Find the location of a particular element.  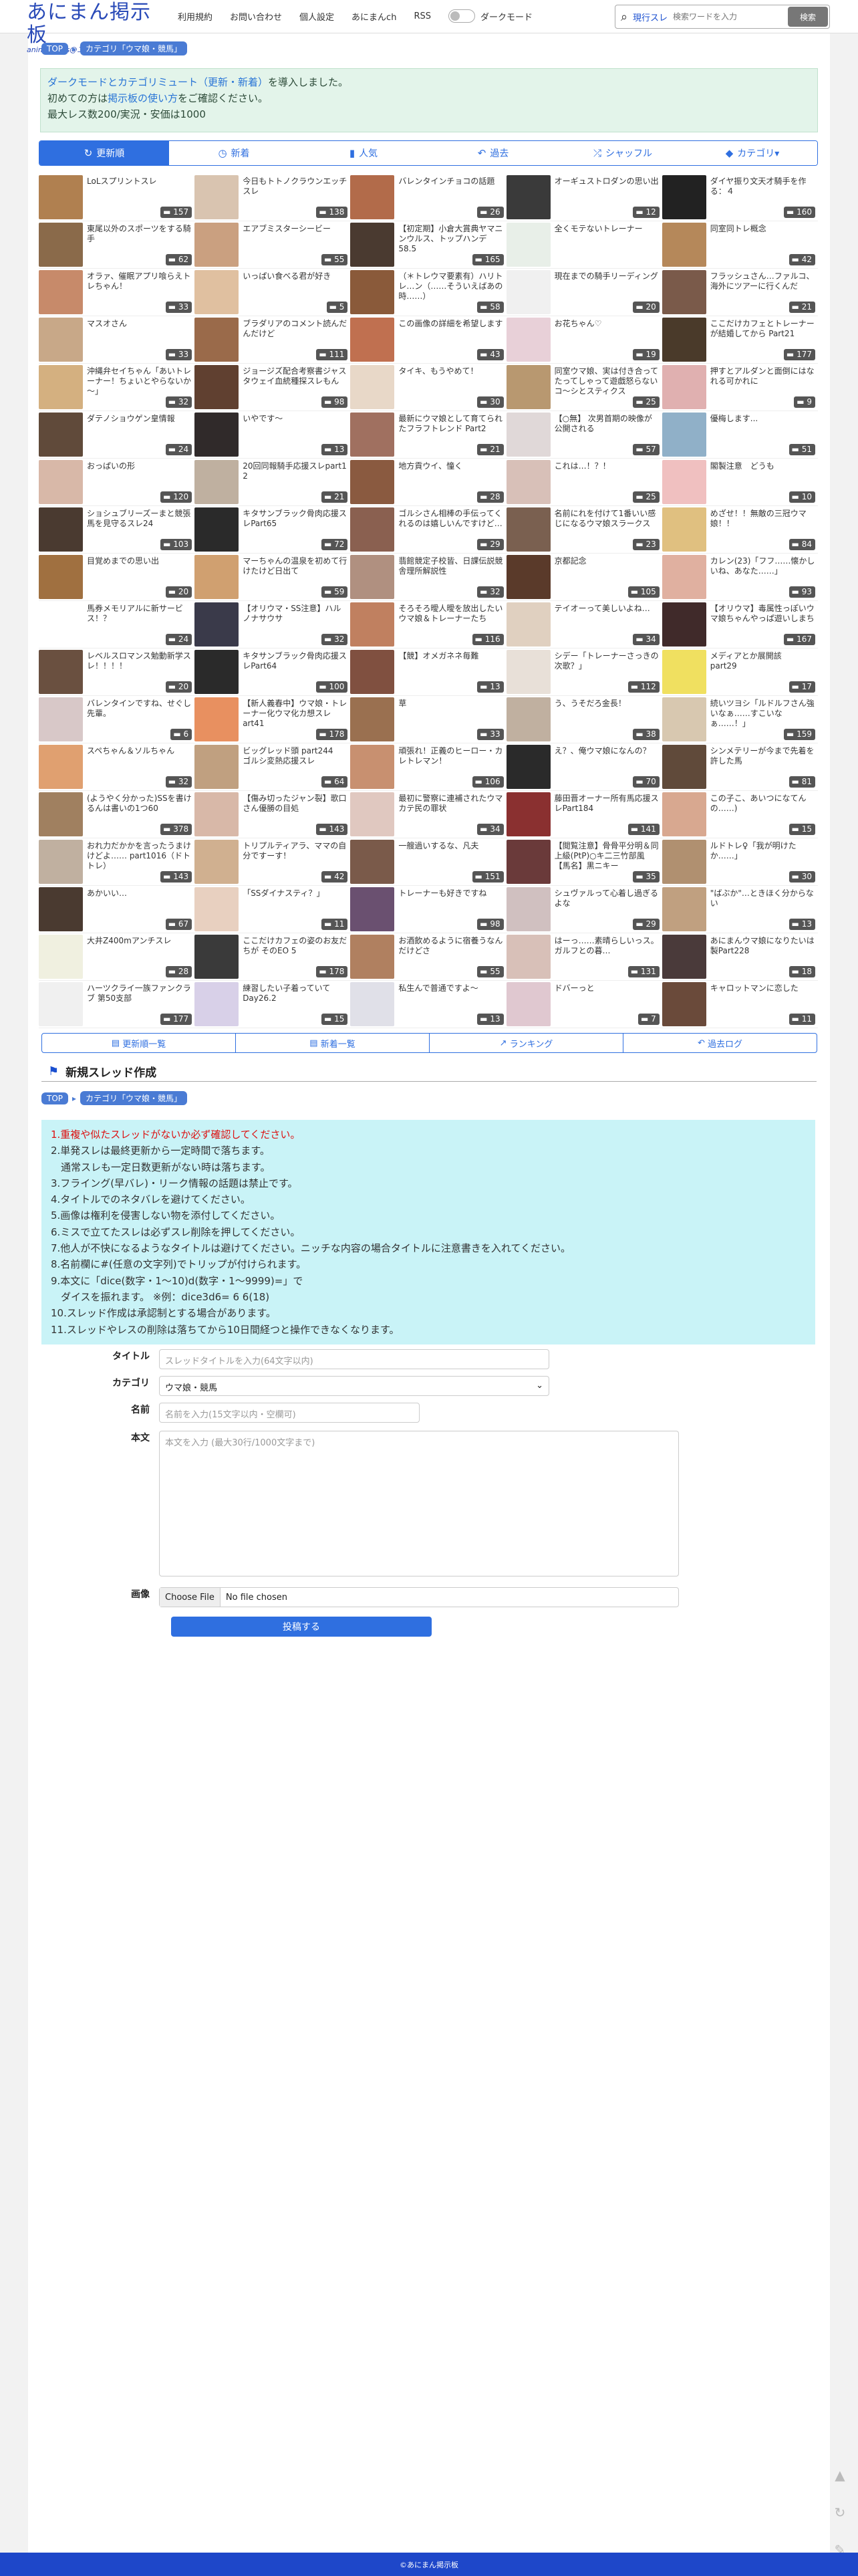

nav-terms: 利用規約 is located at coordinates (195, 16).